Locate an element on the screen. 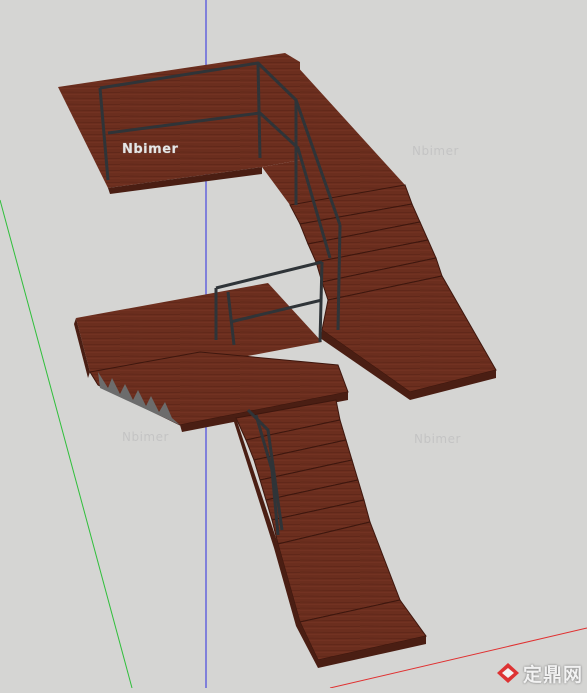 The height and width of the screenshot is (693, 587). brand-logo: 定鼎网 is located at coordinates (539, 673).